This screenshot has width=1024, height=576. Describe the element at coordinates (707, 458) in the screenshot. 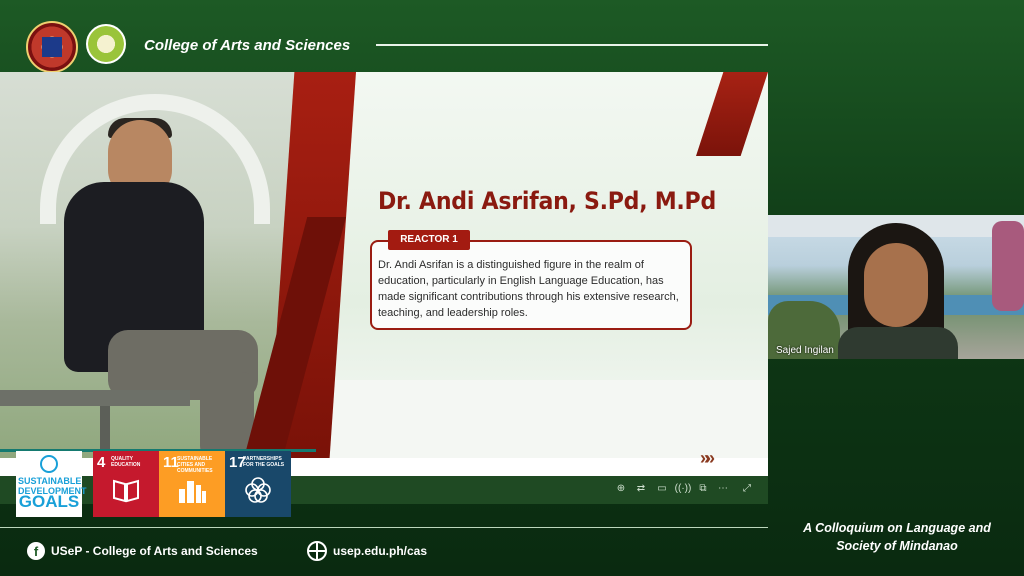

I see `next-chevrons-icon: »»` at that location.